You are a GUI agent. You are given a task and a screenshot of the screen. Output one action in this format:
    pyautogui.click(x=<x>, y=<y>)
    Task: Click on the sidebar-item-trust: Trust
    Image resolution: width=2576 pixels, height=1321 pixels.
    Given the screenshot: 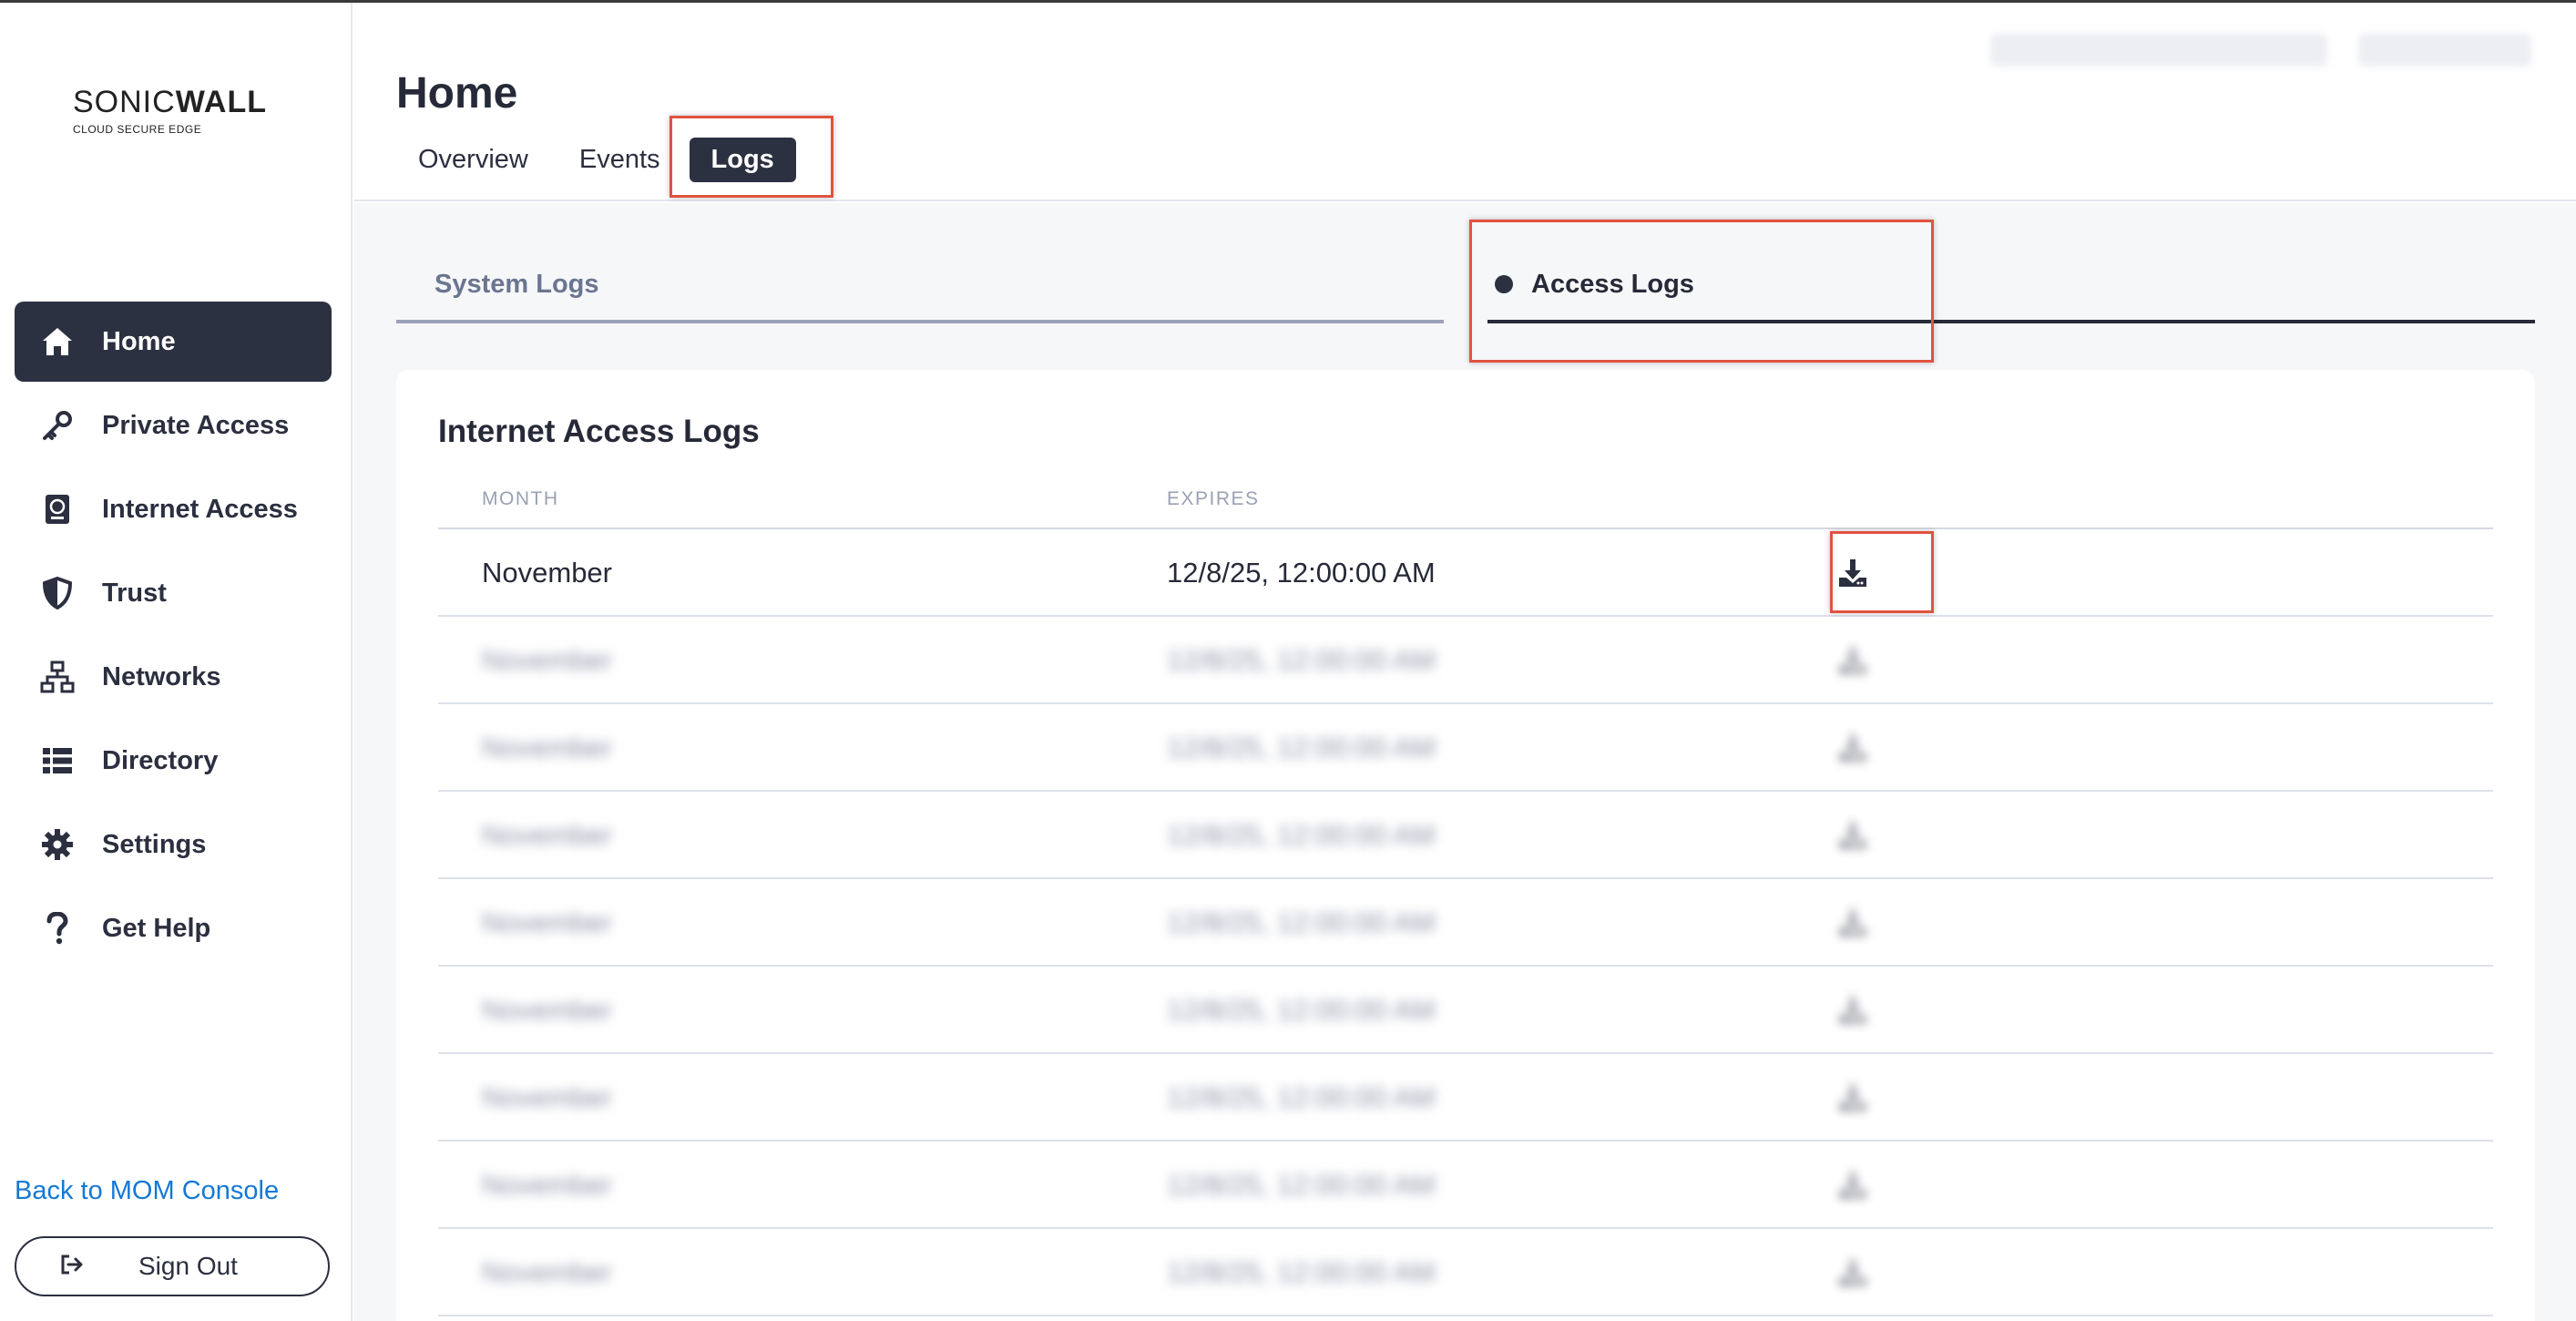 What is the action you would take?
    pyautogui.click(x=173, y=593)
    